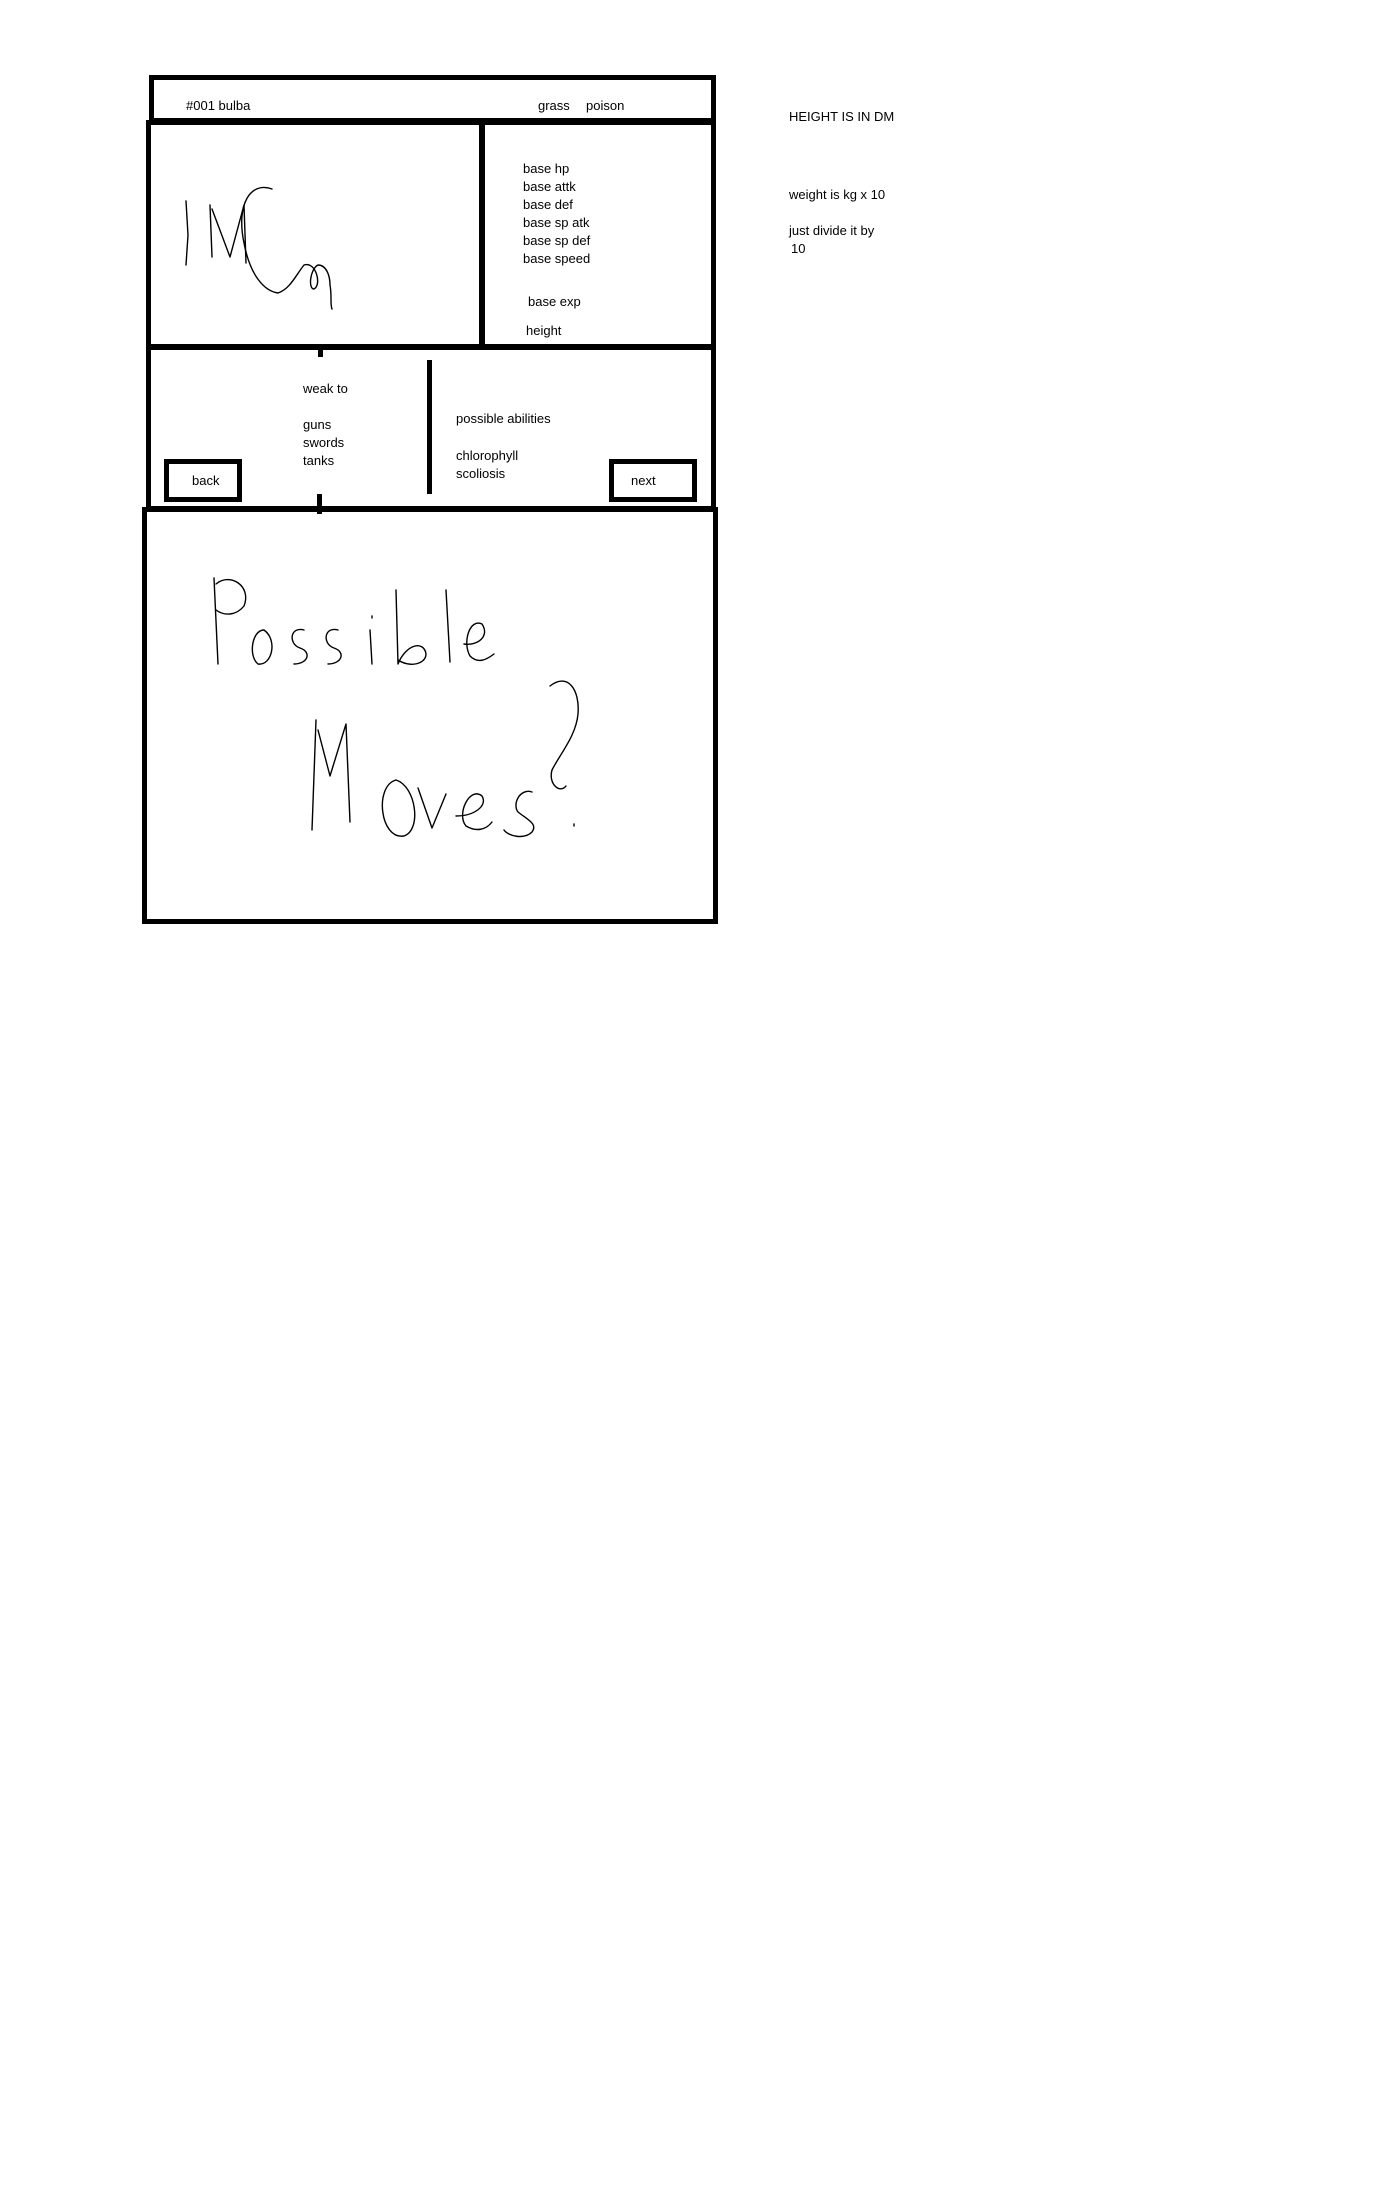 The width and height of the screenshot is (1395, 2195). What do you see at coordinates (218, 105) in the screenshot?
I see `pokemon-name-label: #001 bulba` at bounding box center [218, 105].